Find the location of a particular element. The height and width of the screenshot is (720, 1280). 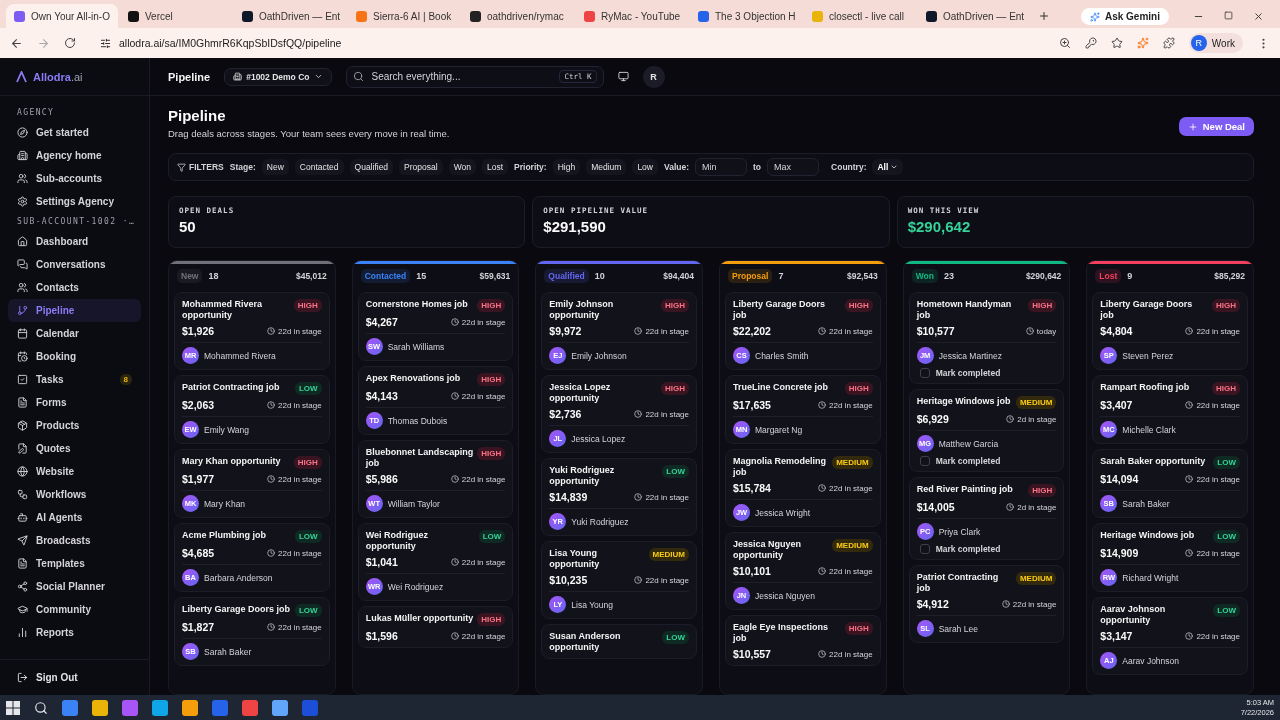

nav-item: AI Agents is located at coordinates (74, 517).